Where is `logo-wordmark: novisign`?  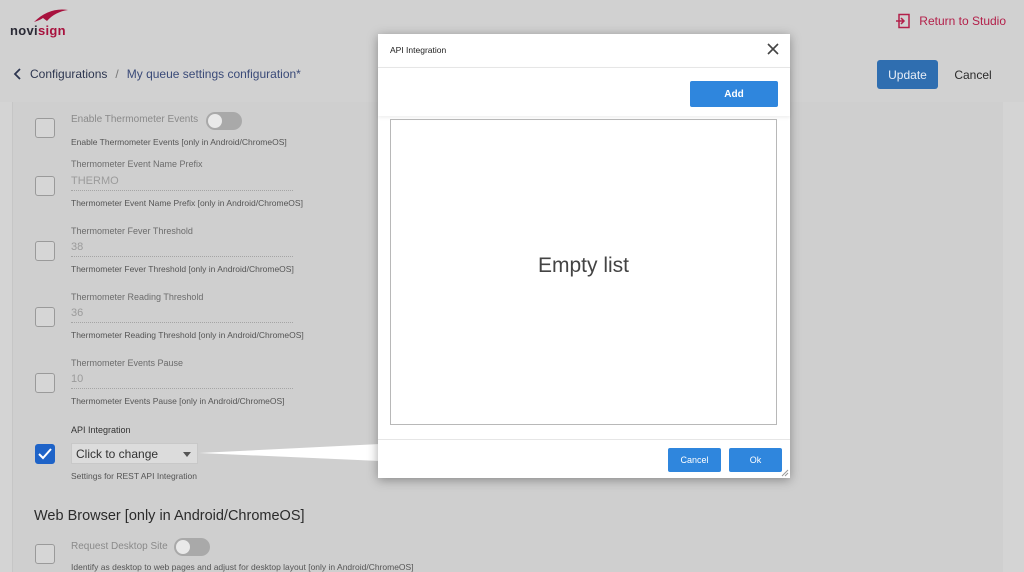
logo-wordmark: novisign is located at coordinates (38, 30).